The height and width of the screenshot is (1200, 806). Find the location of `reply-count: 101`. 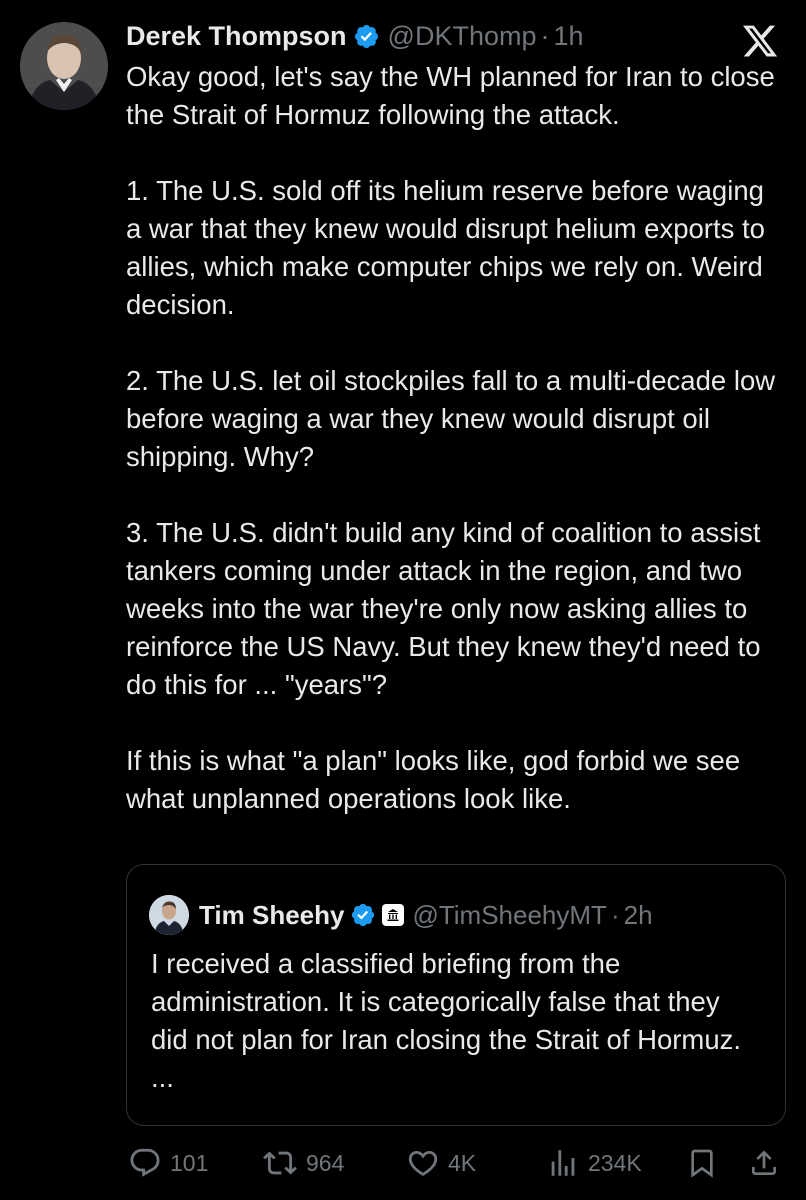

reply-count: 101 is located at coordinates (189, 1162).